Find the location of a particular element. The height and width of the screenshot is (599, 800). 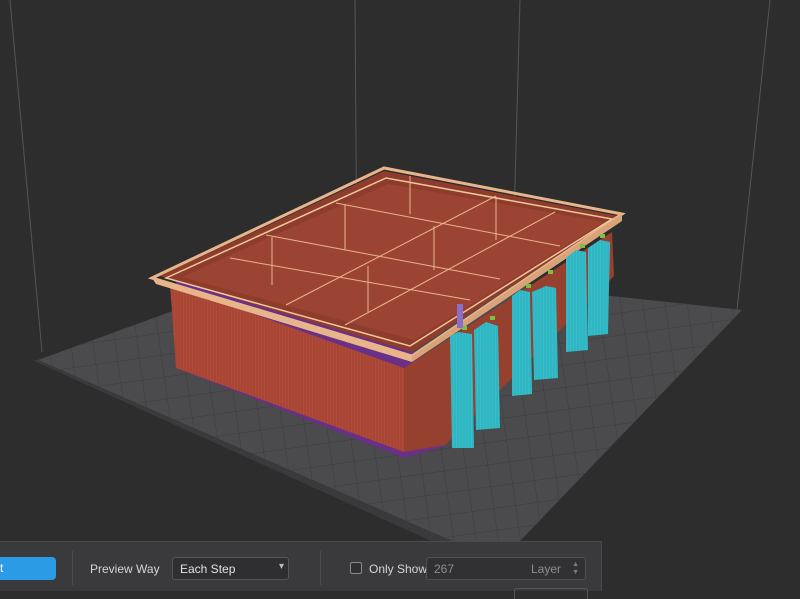

layer-spinbox: 267 Layer ▲ ▼ is located at coordinates (506, 568).